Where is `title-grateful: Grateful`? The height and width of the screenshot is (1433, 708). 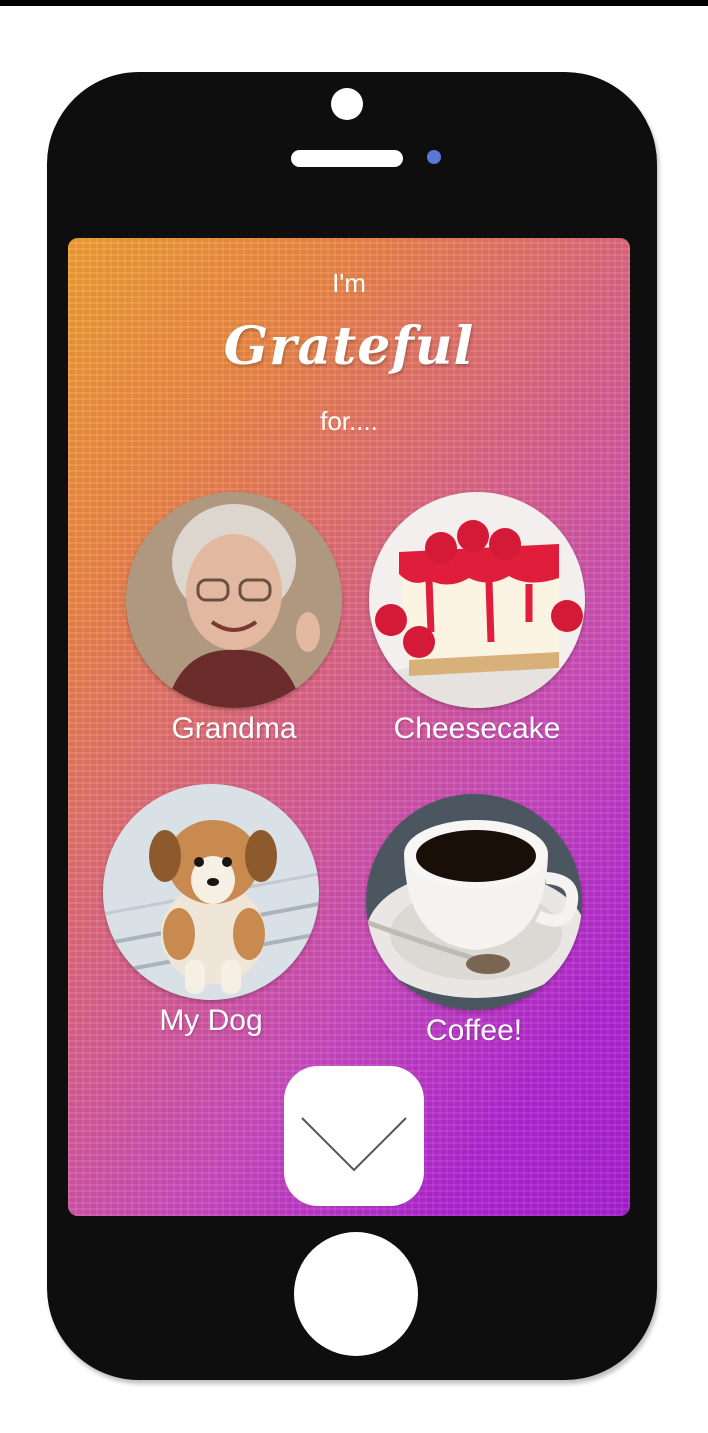
title-grateful: Grateful is located at coordinates (349, 346).